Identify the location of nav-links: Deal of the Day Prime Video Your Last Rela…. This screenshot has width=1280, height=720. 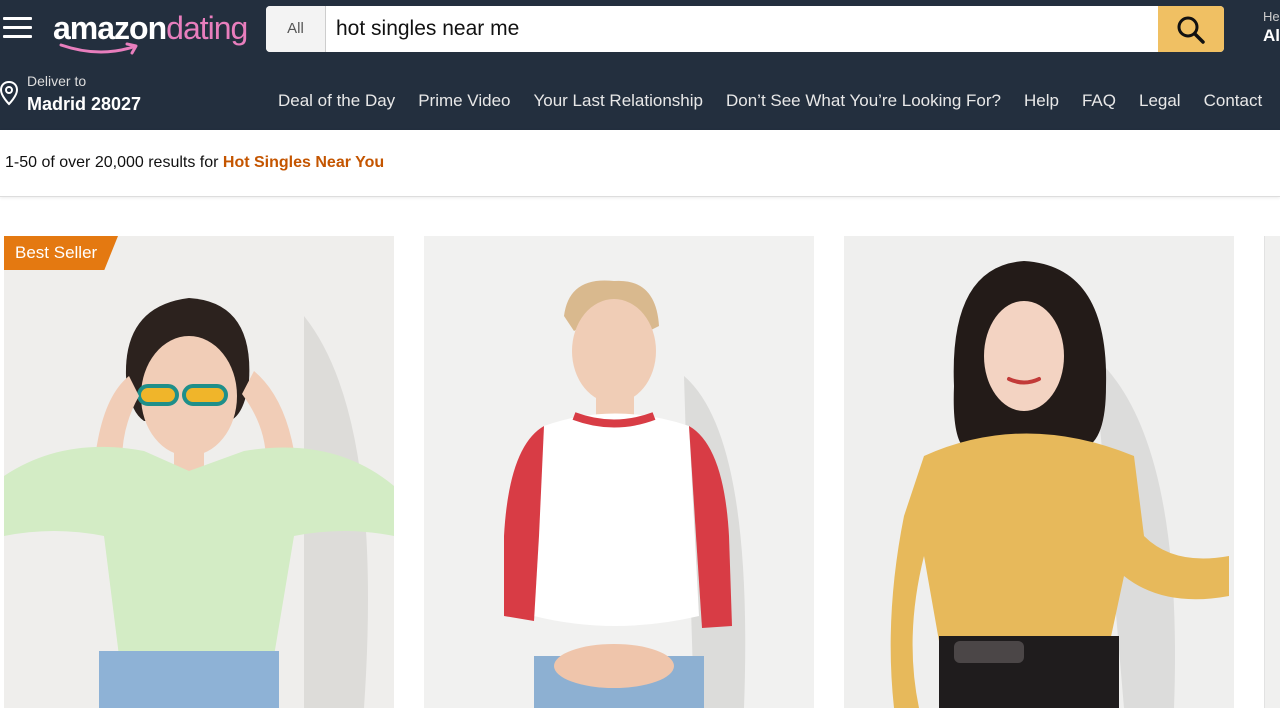
(779, 101).